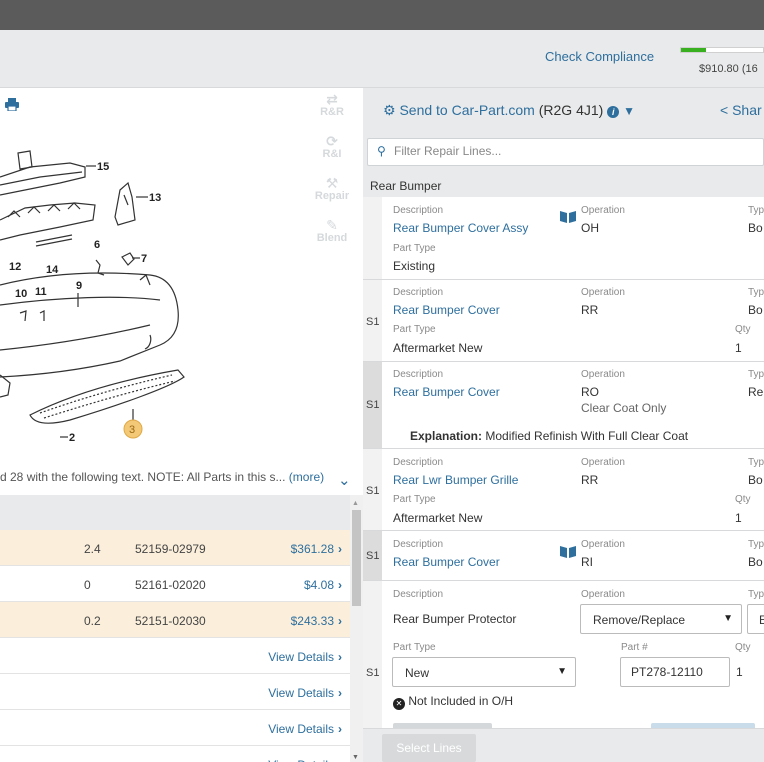 The image size is (764, 762). Describe the element at coordinates (144, 259) in the screenshot. I see `callout-7: 7` at that location.